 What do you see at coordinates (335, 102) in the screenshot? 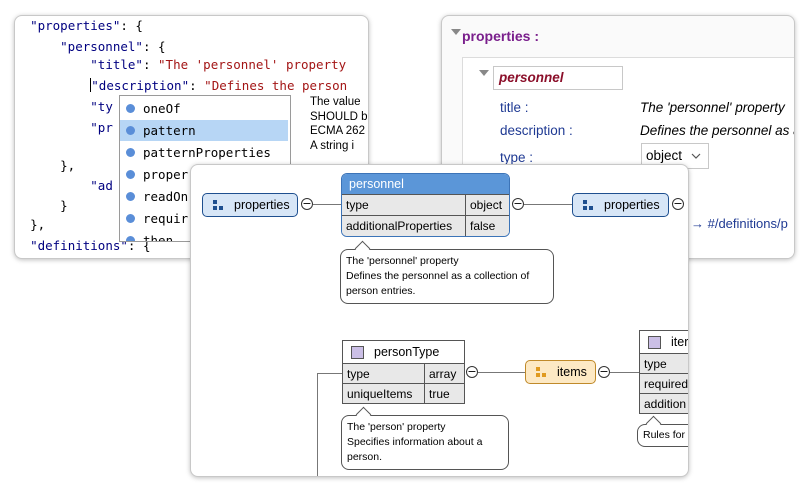
I see `doc-line: The value` at bounding box center [335, 102].